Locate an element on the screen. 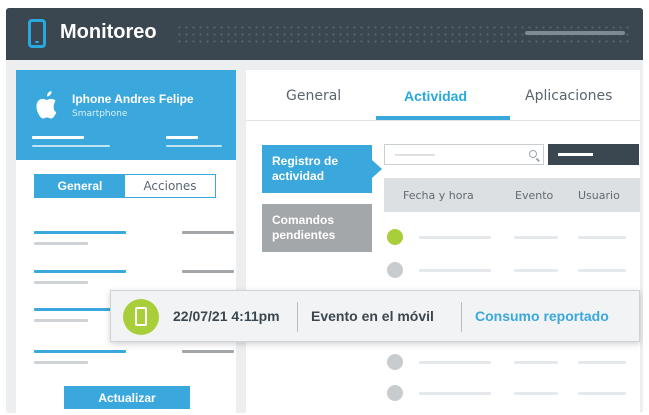  column-usuario: Usuario is located at coordinates (599, 195).